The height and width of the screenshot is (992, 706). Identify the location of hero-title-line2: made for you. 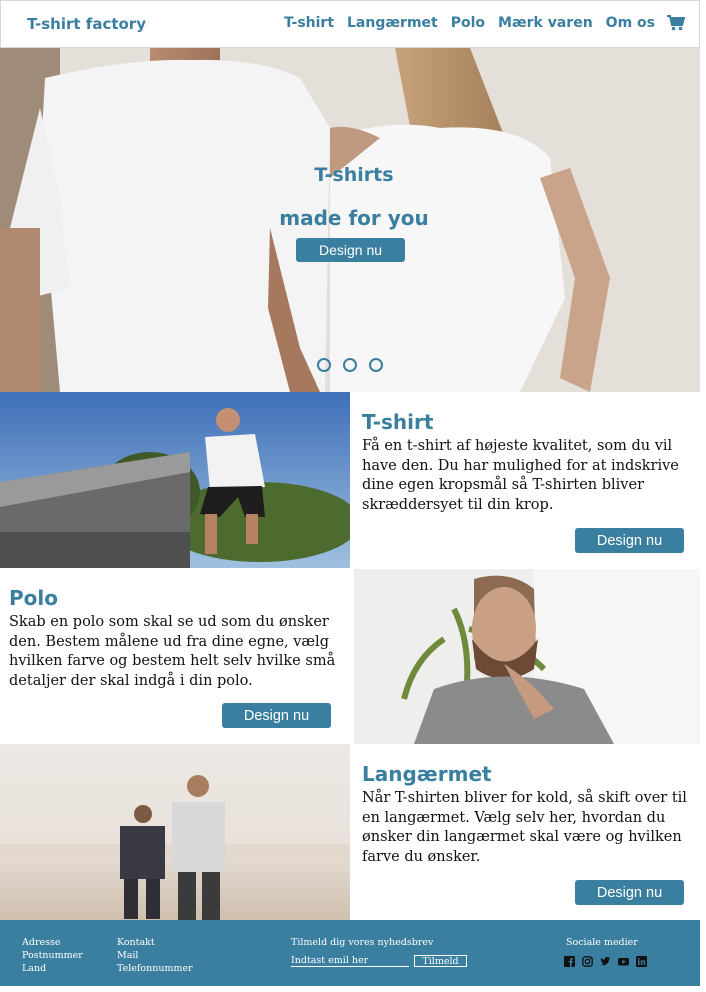
(354, 218).